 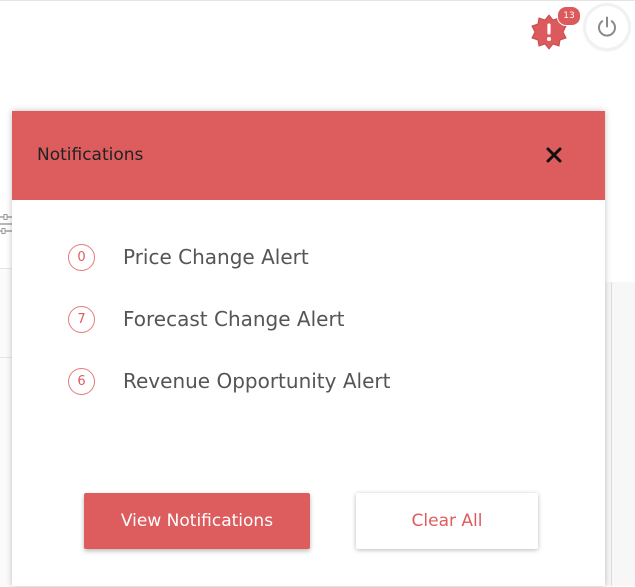 I want to click on top-header: 13, so click(x=317, y=40).